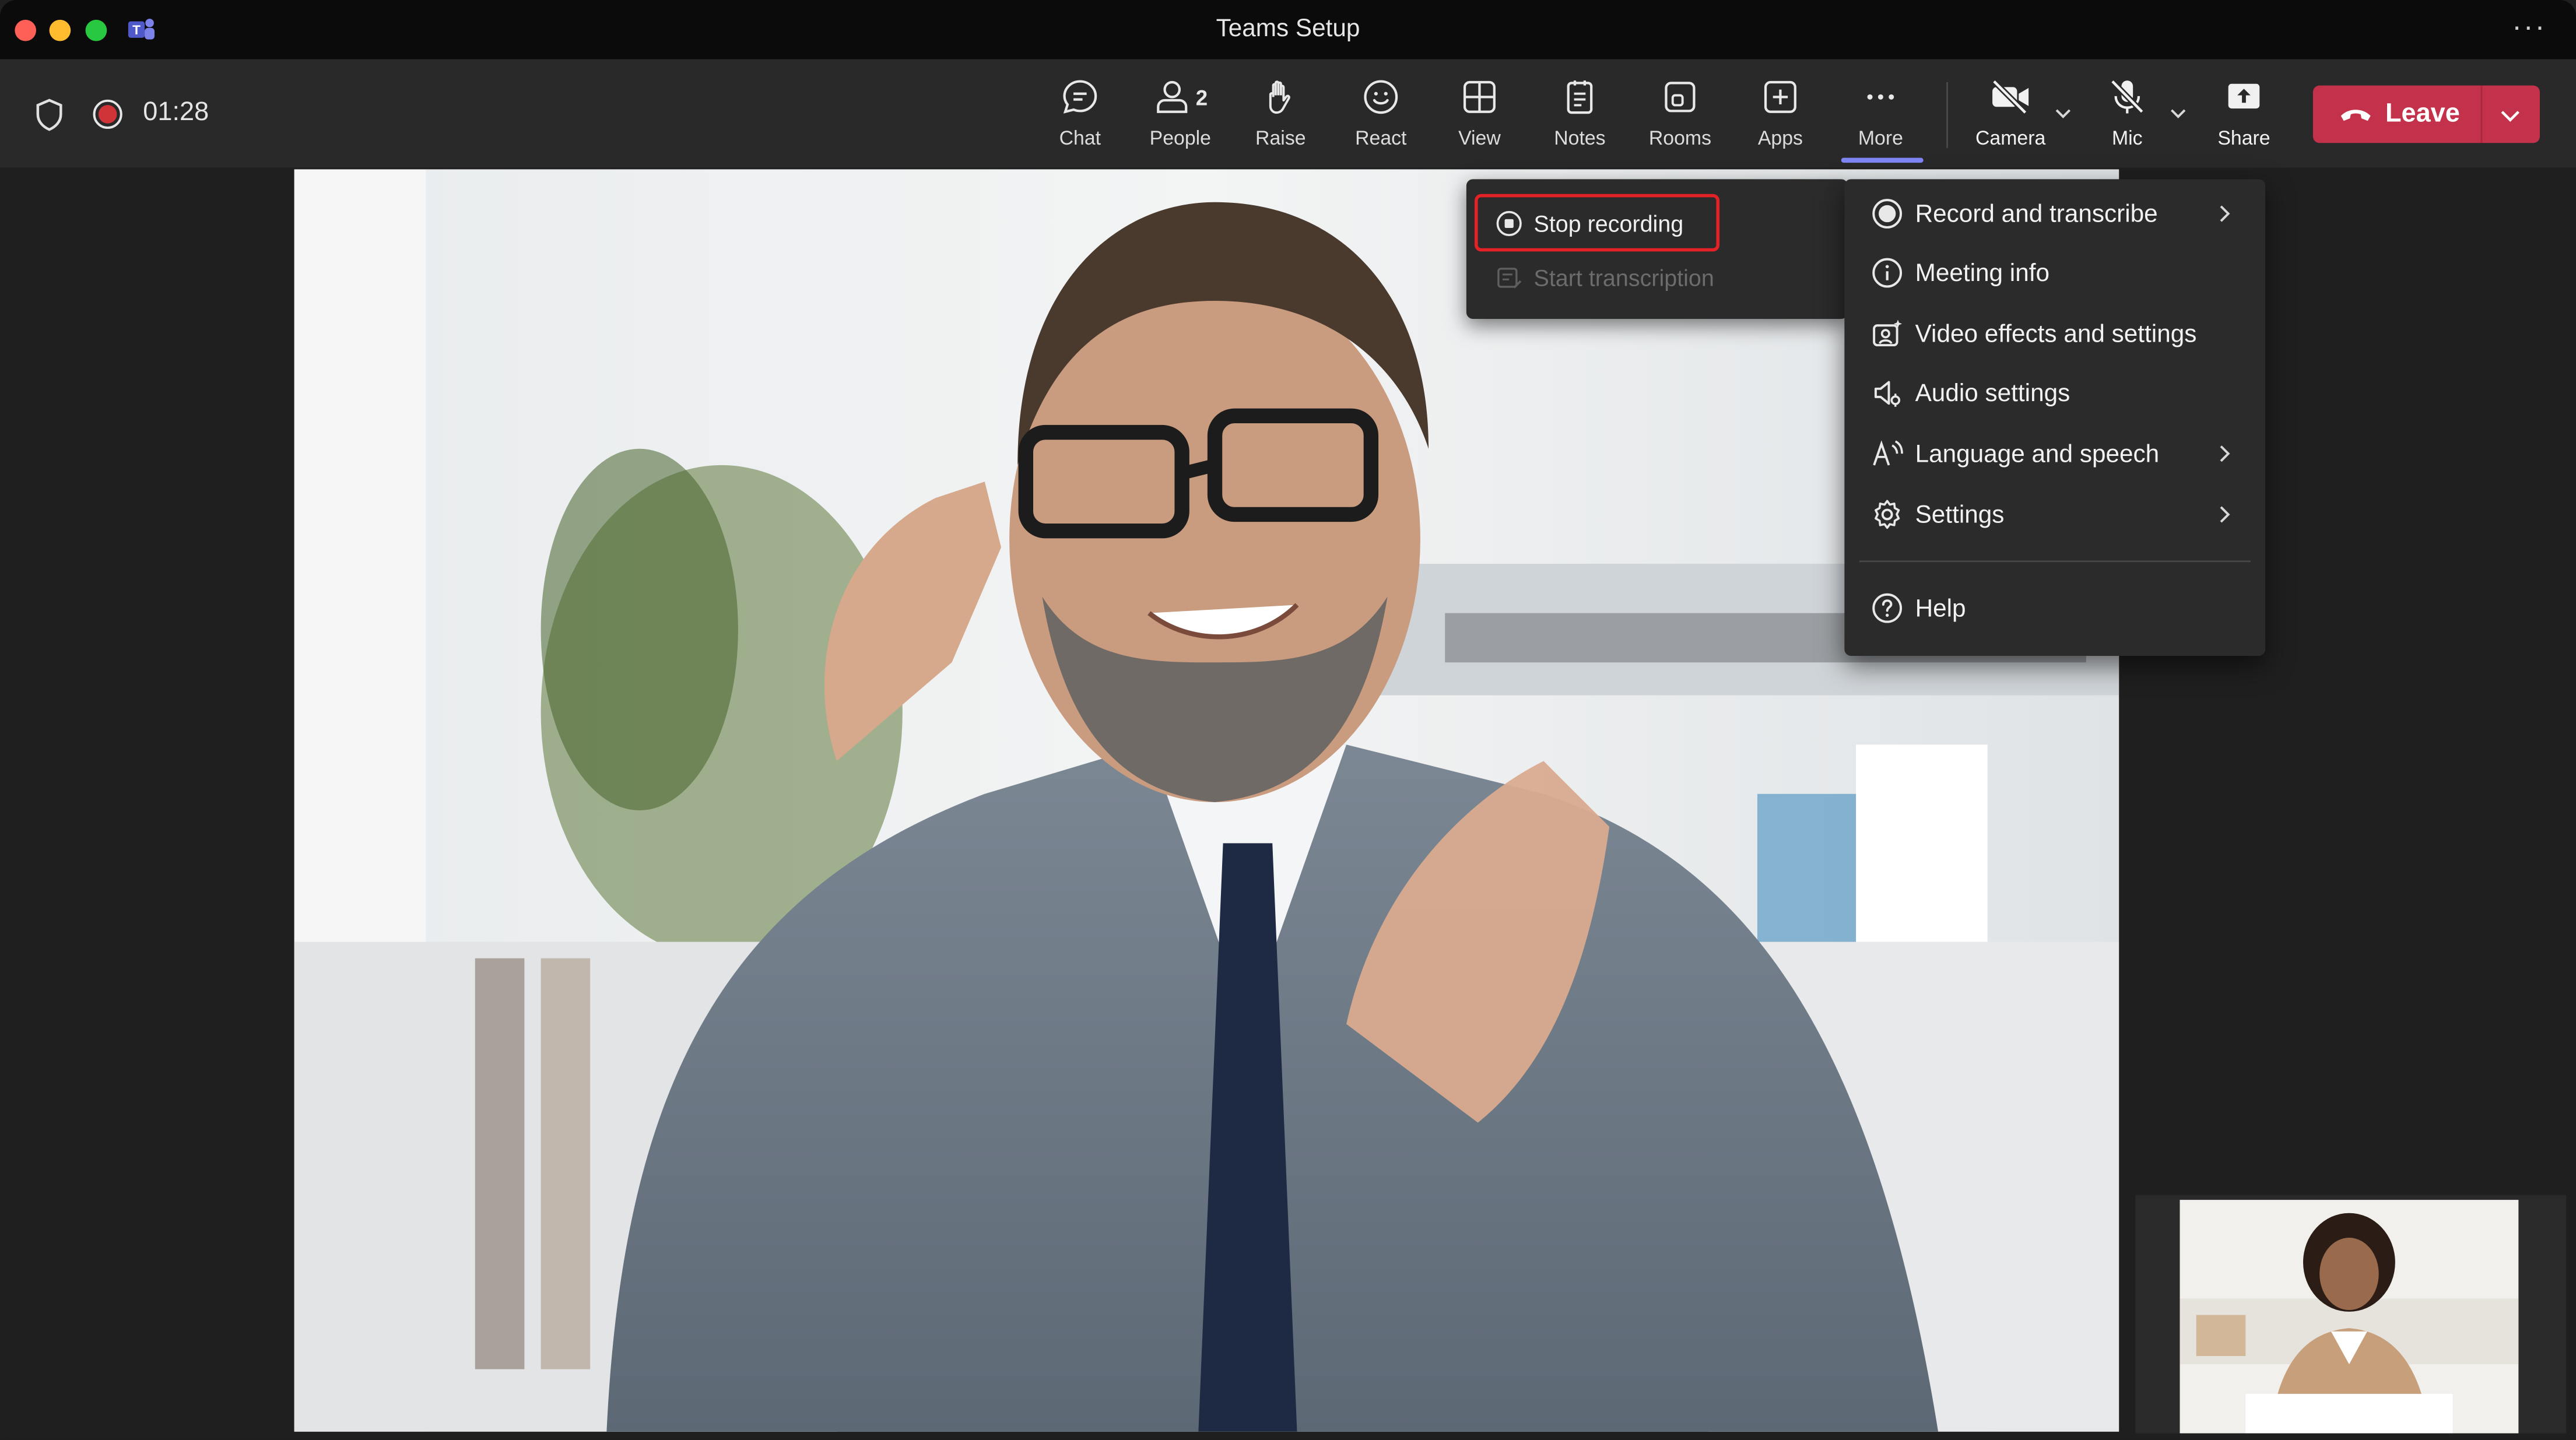 The width and height of the screenshot is (2576, 1440). I want to click on leave-options-button, so click(2510, 114).